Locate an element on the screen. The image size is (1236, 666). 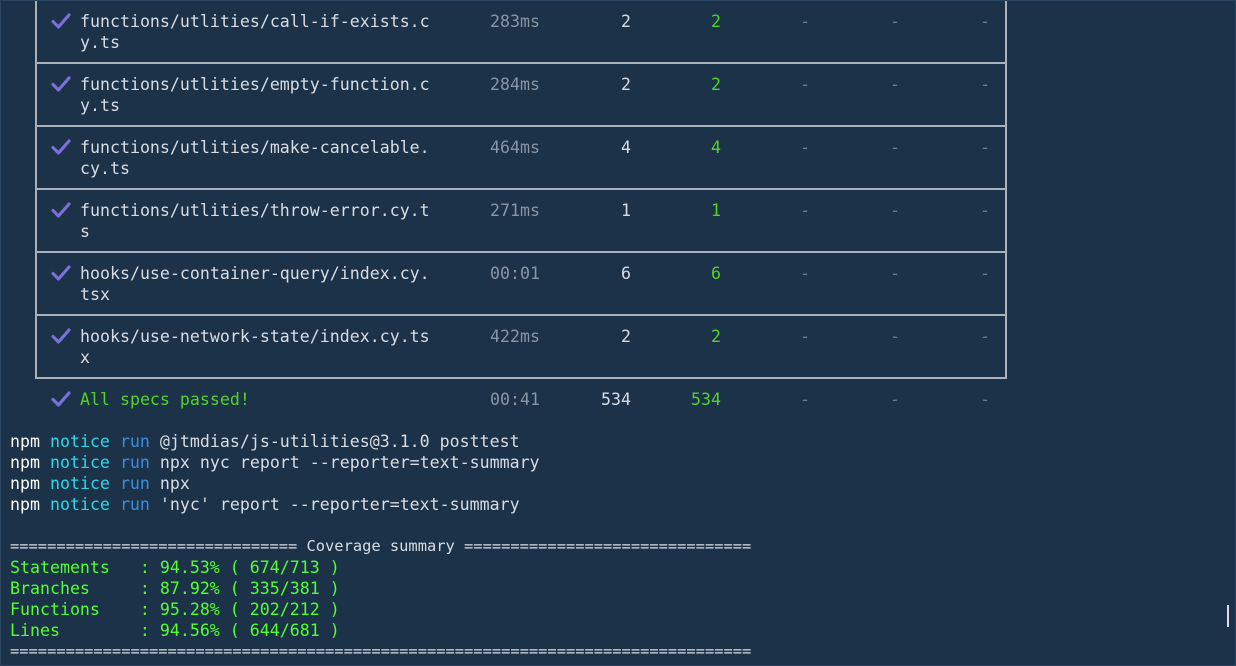
spec-duration: 464ms is located at coordinates (515, 147).